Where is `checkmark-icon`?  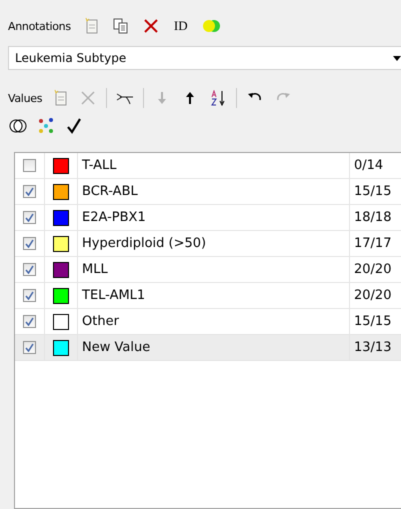
checkmark-icon is located at coordinates (74, 126).